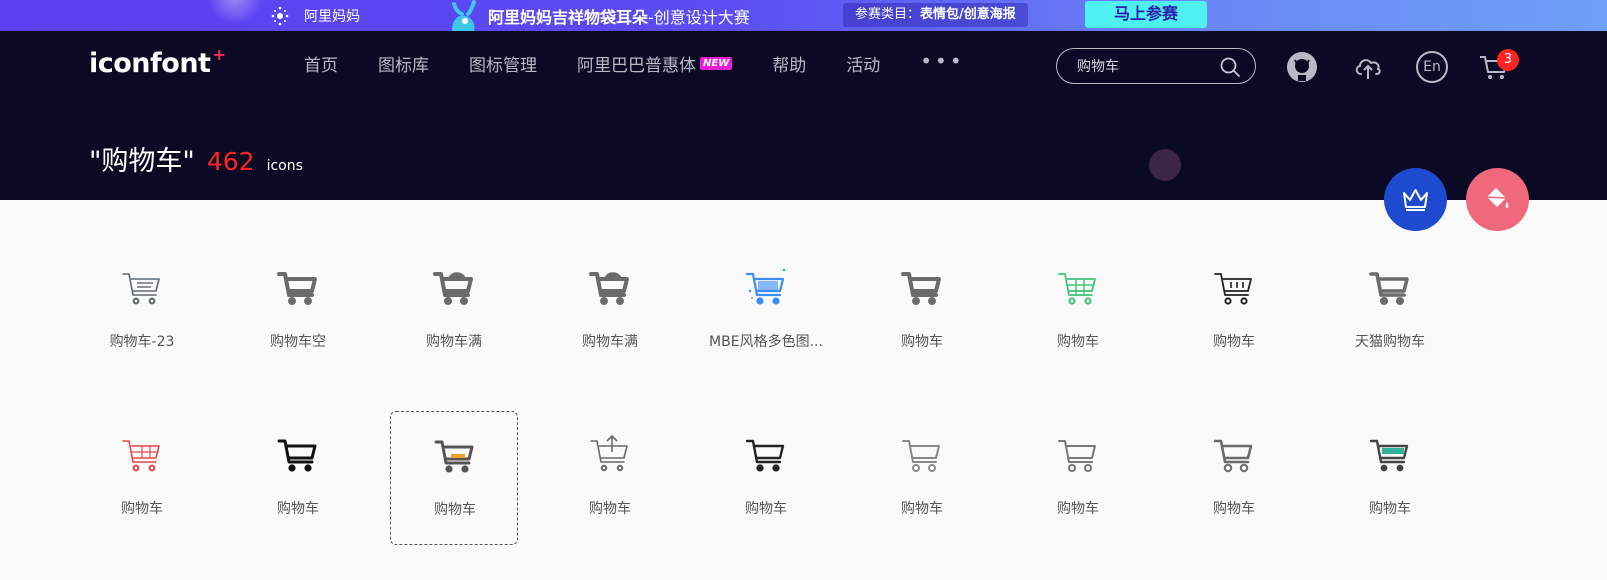  I want to click on search-icon, so click(1230, 67).